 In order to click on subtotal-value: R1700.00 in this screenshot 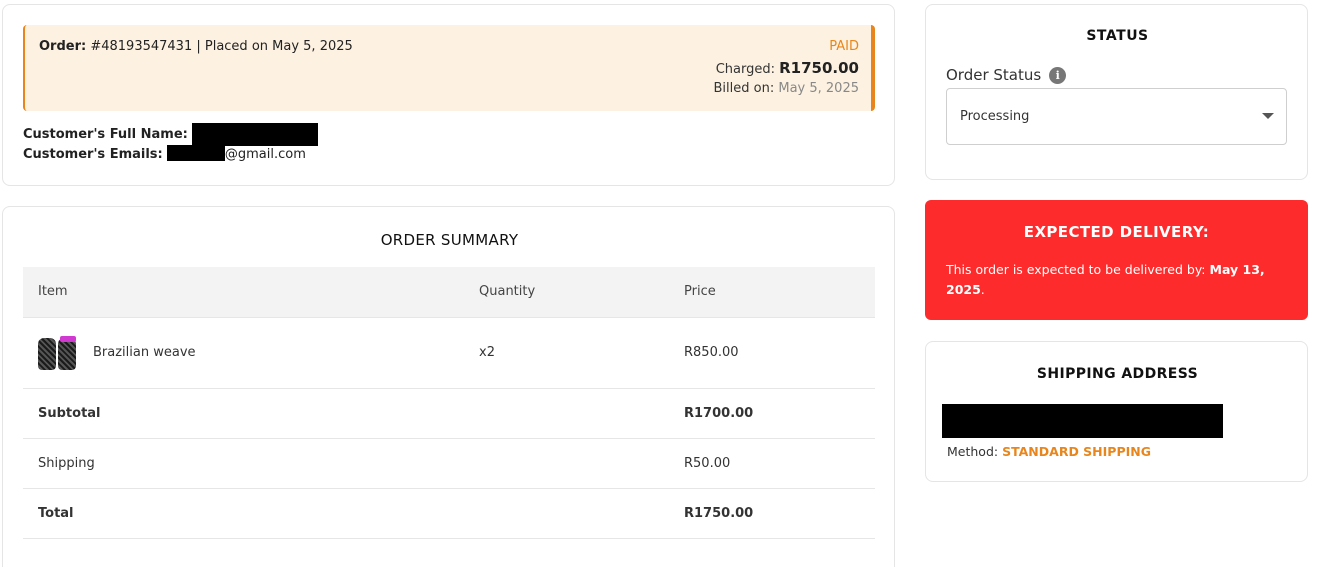, I will do `click(772, 412)`.